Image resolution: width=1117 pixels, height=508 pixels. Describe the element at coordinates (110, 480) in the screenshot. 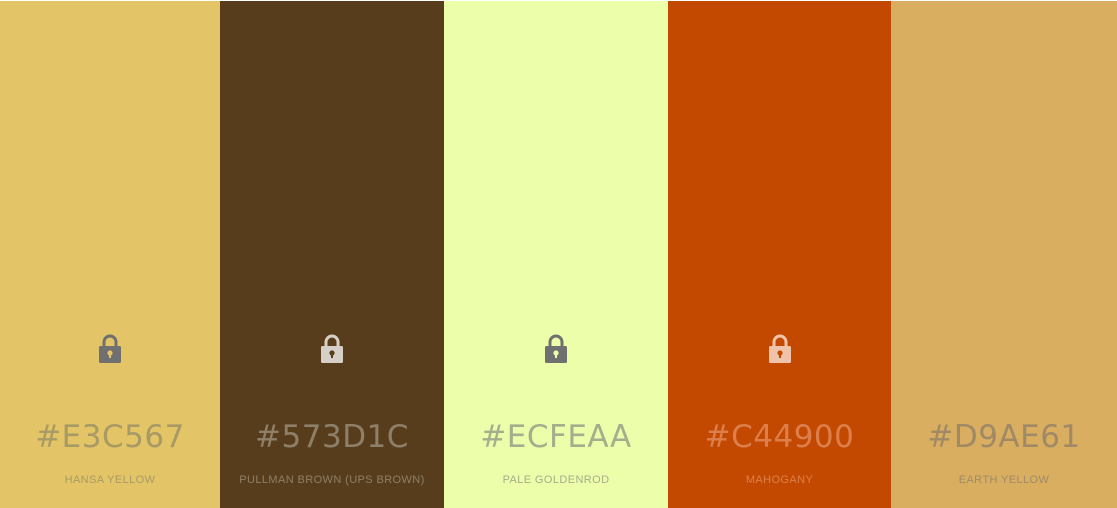

I see `color-name: HANSA YELLOW` at that location.